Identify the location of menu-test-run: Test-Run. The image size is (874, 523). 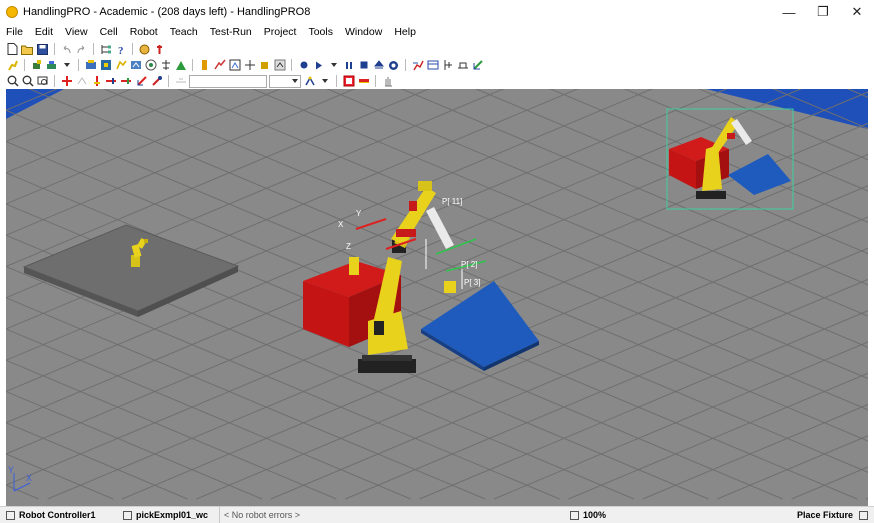
(231, 32).